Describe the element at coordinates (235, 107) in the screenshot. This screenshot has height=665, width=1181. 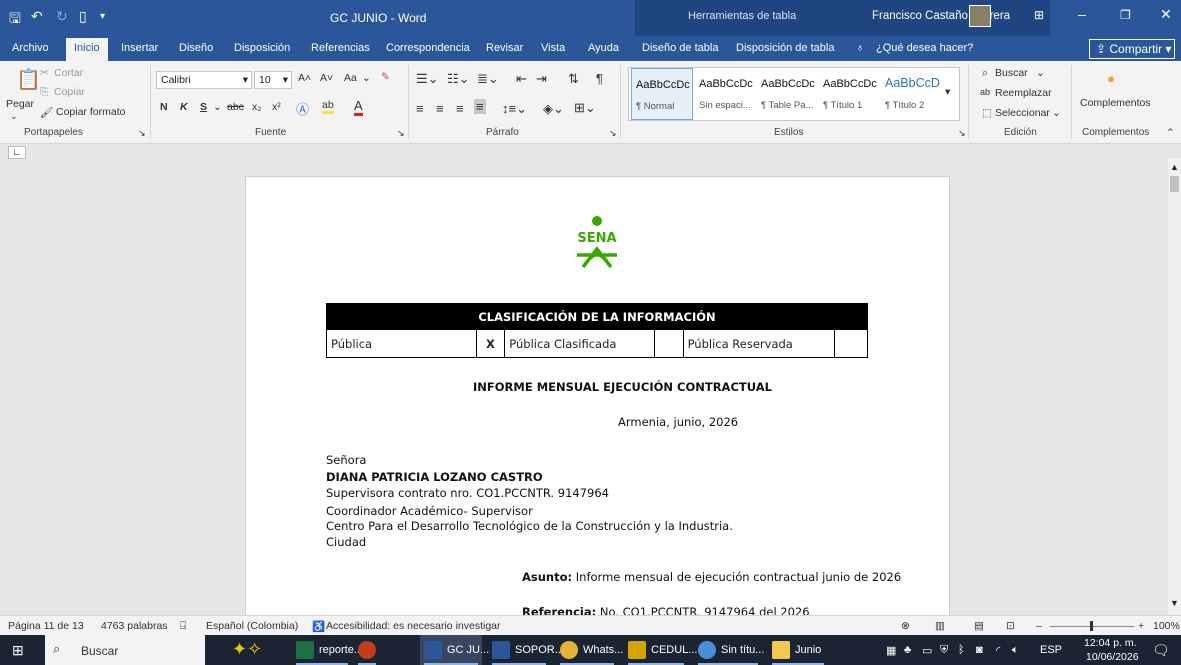
I see `strikethrough-button: abc` at that location.